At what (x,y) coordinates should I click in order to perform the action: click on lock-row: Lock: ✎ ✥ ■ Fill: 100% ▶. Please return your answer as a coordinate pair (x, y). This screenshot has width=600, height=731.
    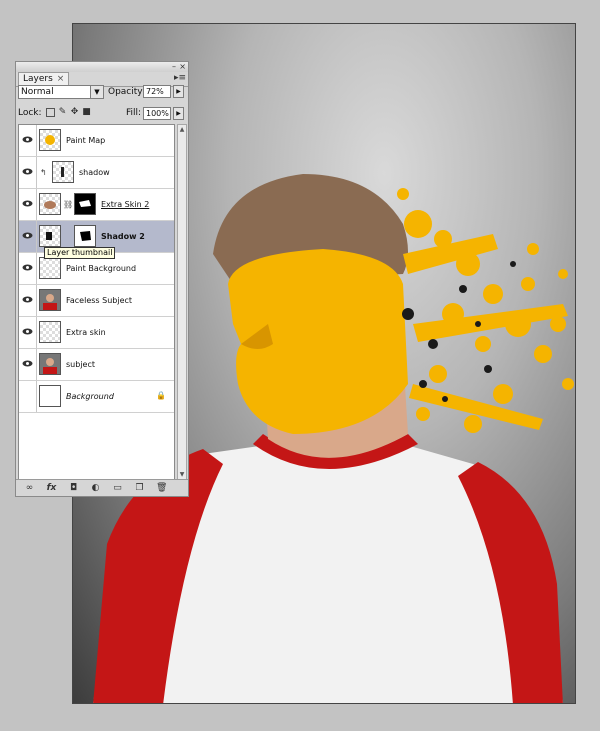
    Looking at the image, I should click on (102, 114).